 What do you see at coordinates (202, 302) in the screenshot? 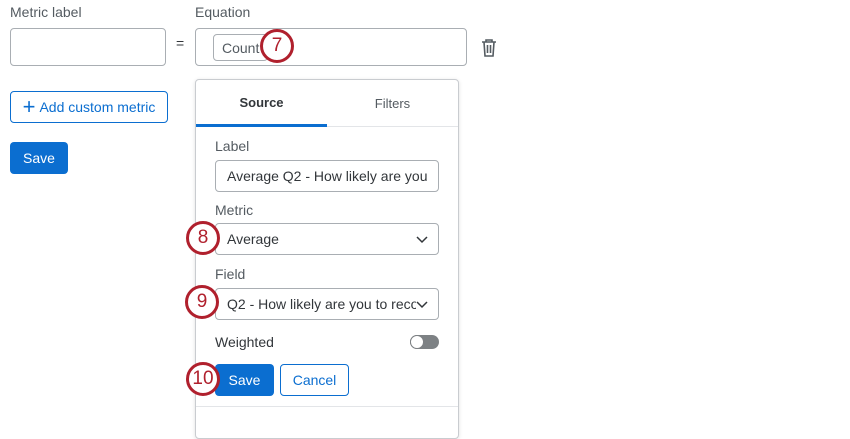
I see `callout-9: 9` at bounding box center [202, 302].